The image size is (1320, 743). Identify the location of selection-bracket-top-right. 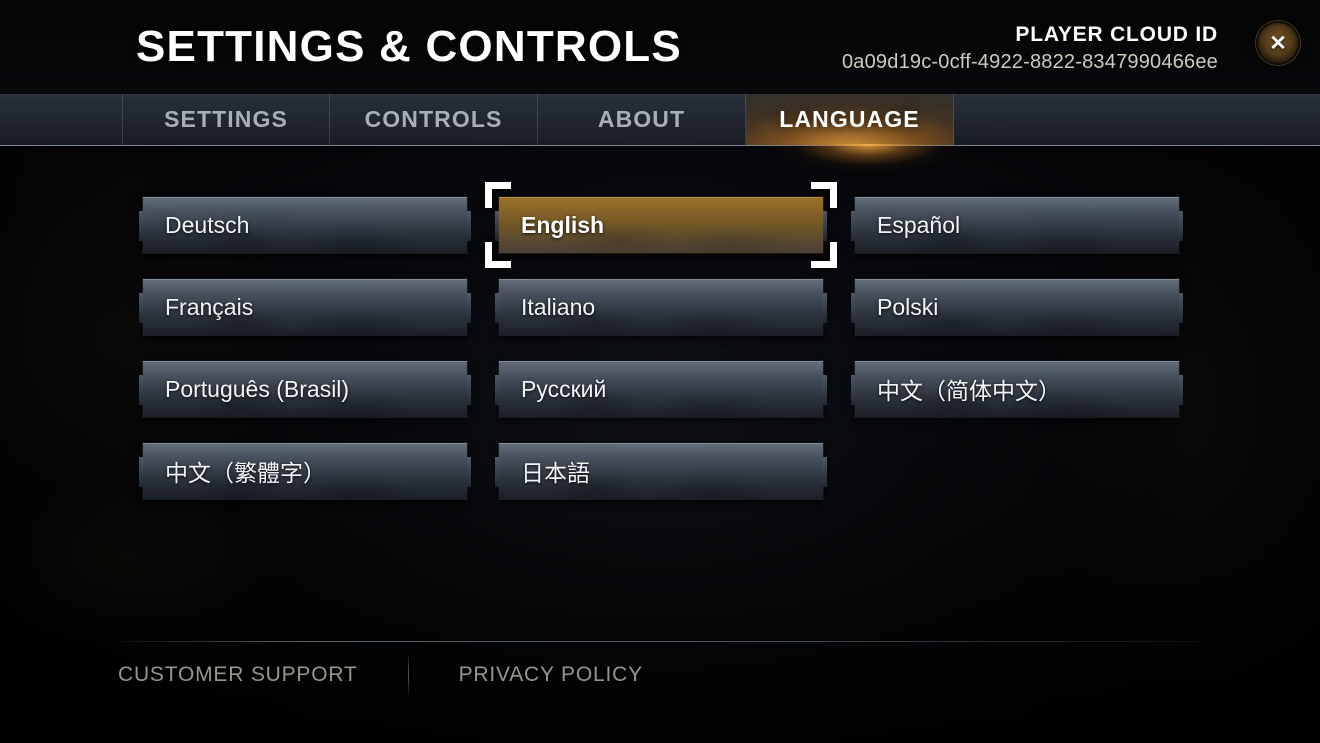
(824, 195).